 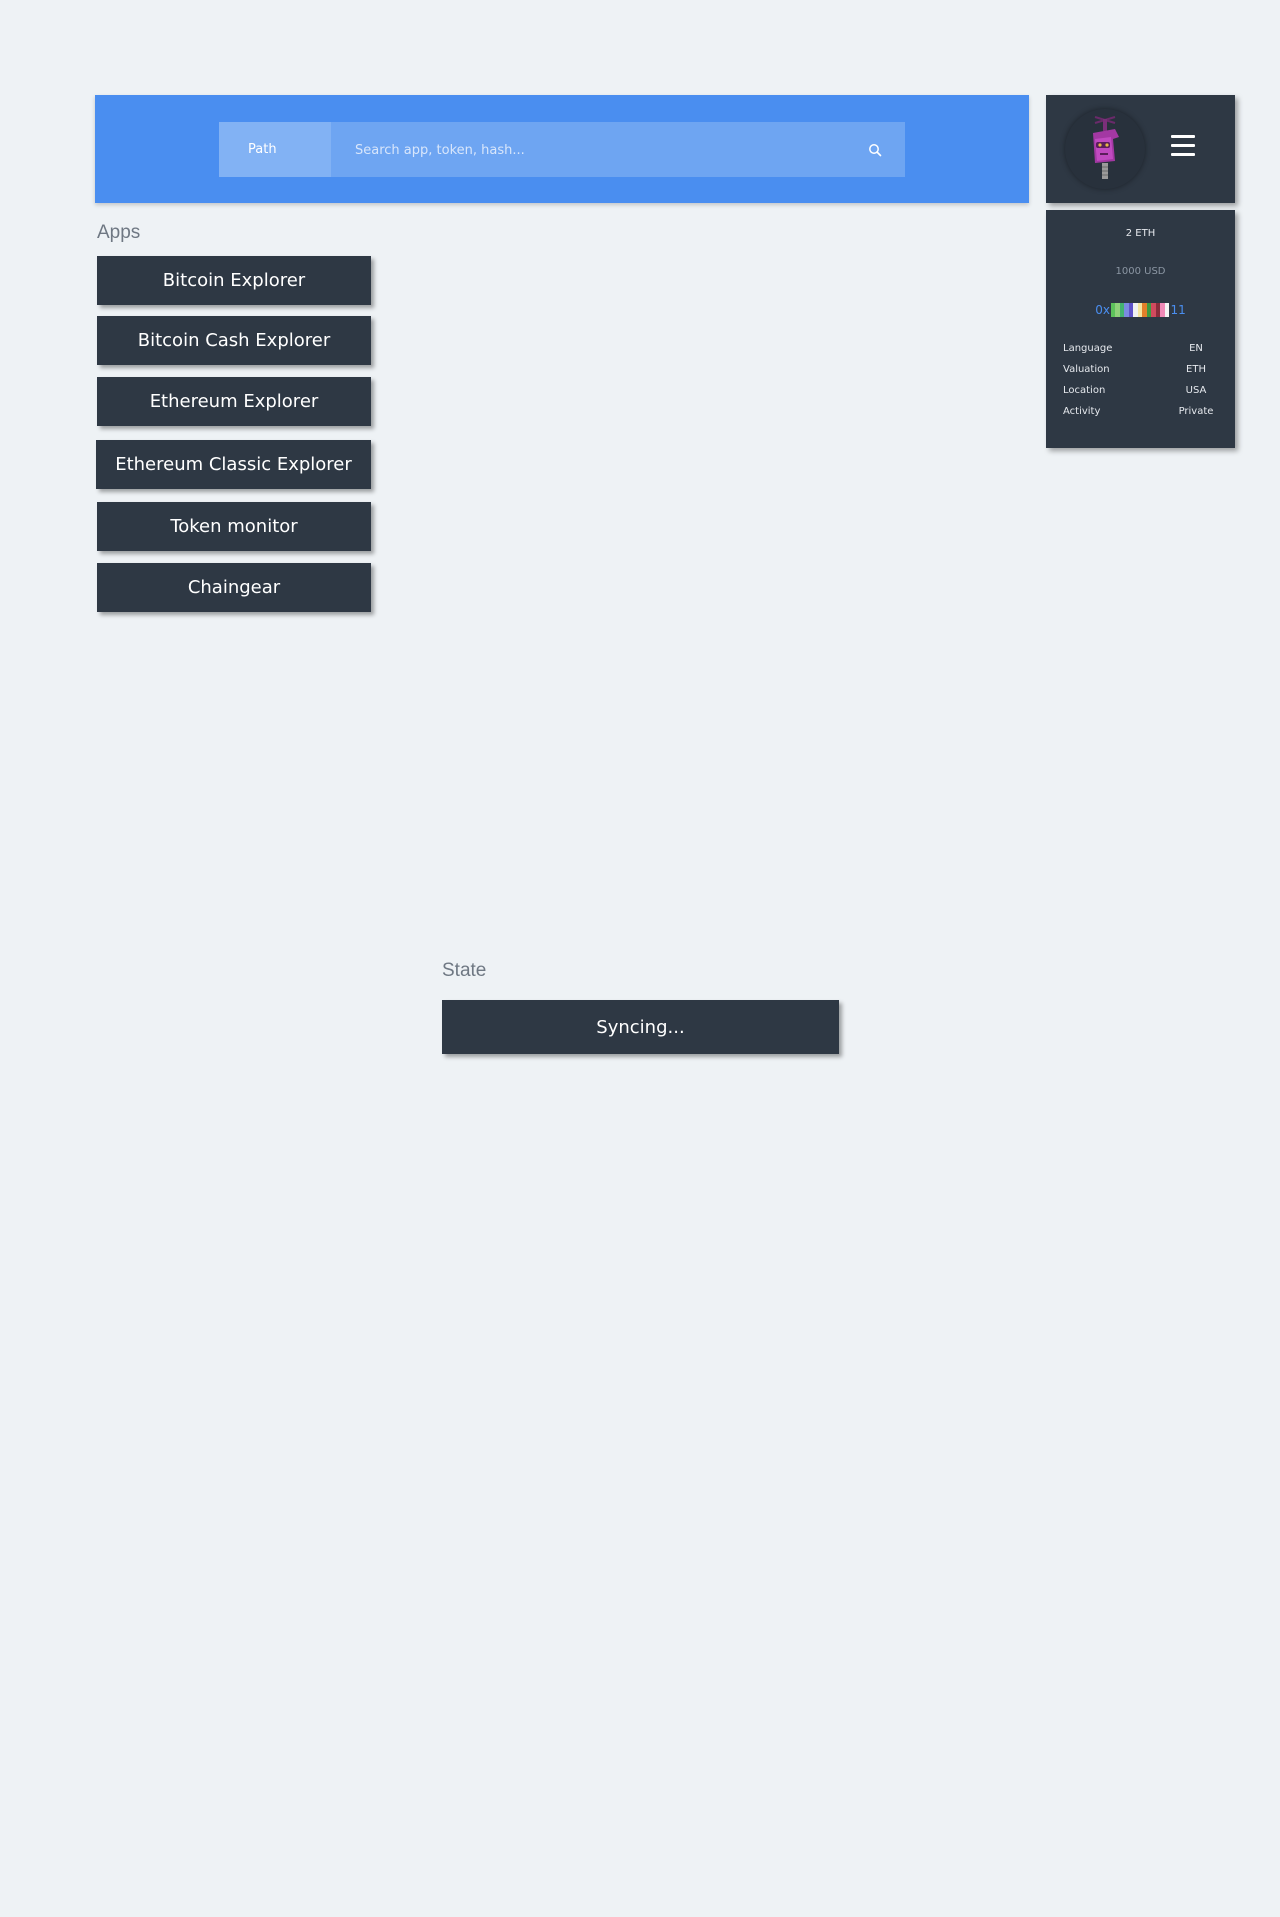 What do you see at coordinates (1178, 310) in the screenshot?
I see `address-suffix: 11` at bounding box center [1178, 310].